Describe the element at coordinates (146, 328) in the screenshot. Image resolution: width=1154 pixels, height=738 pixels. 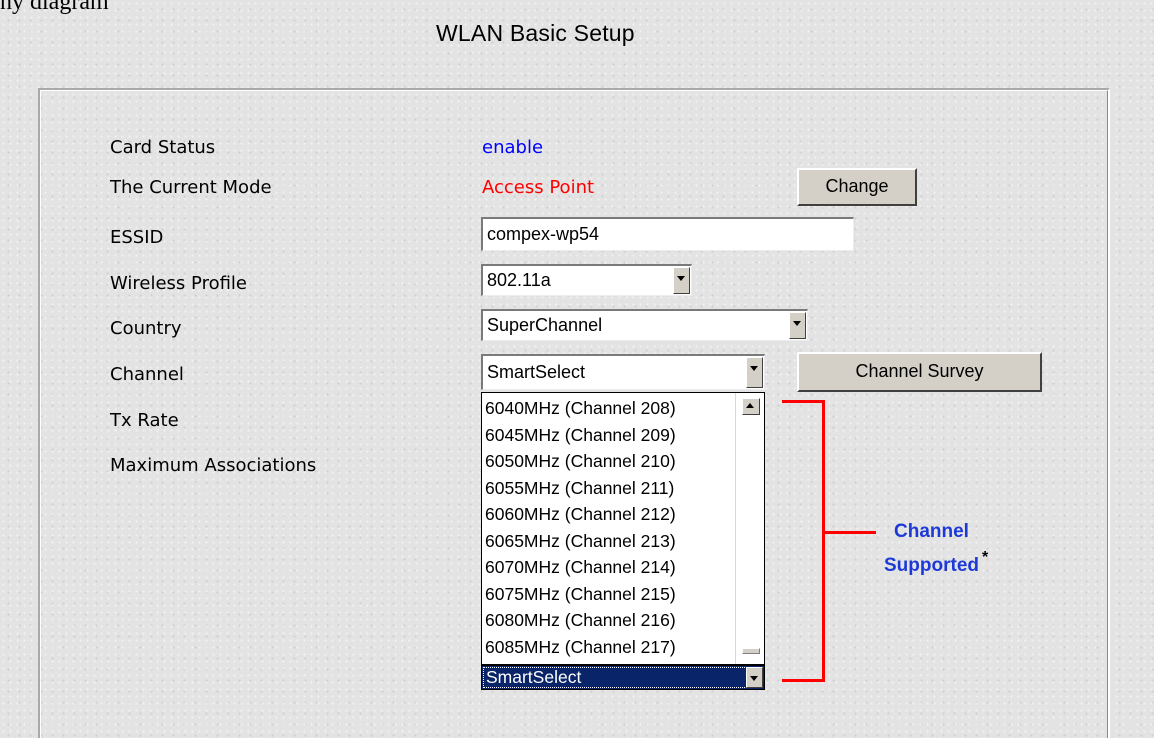
I see `country-label: Country` at that location.